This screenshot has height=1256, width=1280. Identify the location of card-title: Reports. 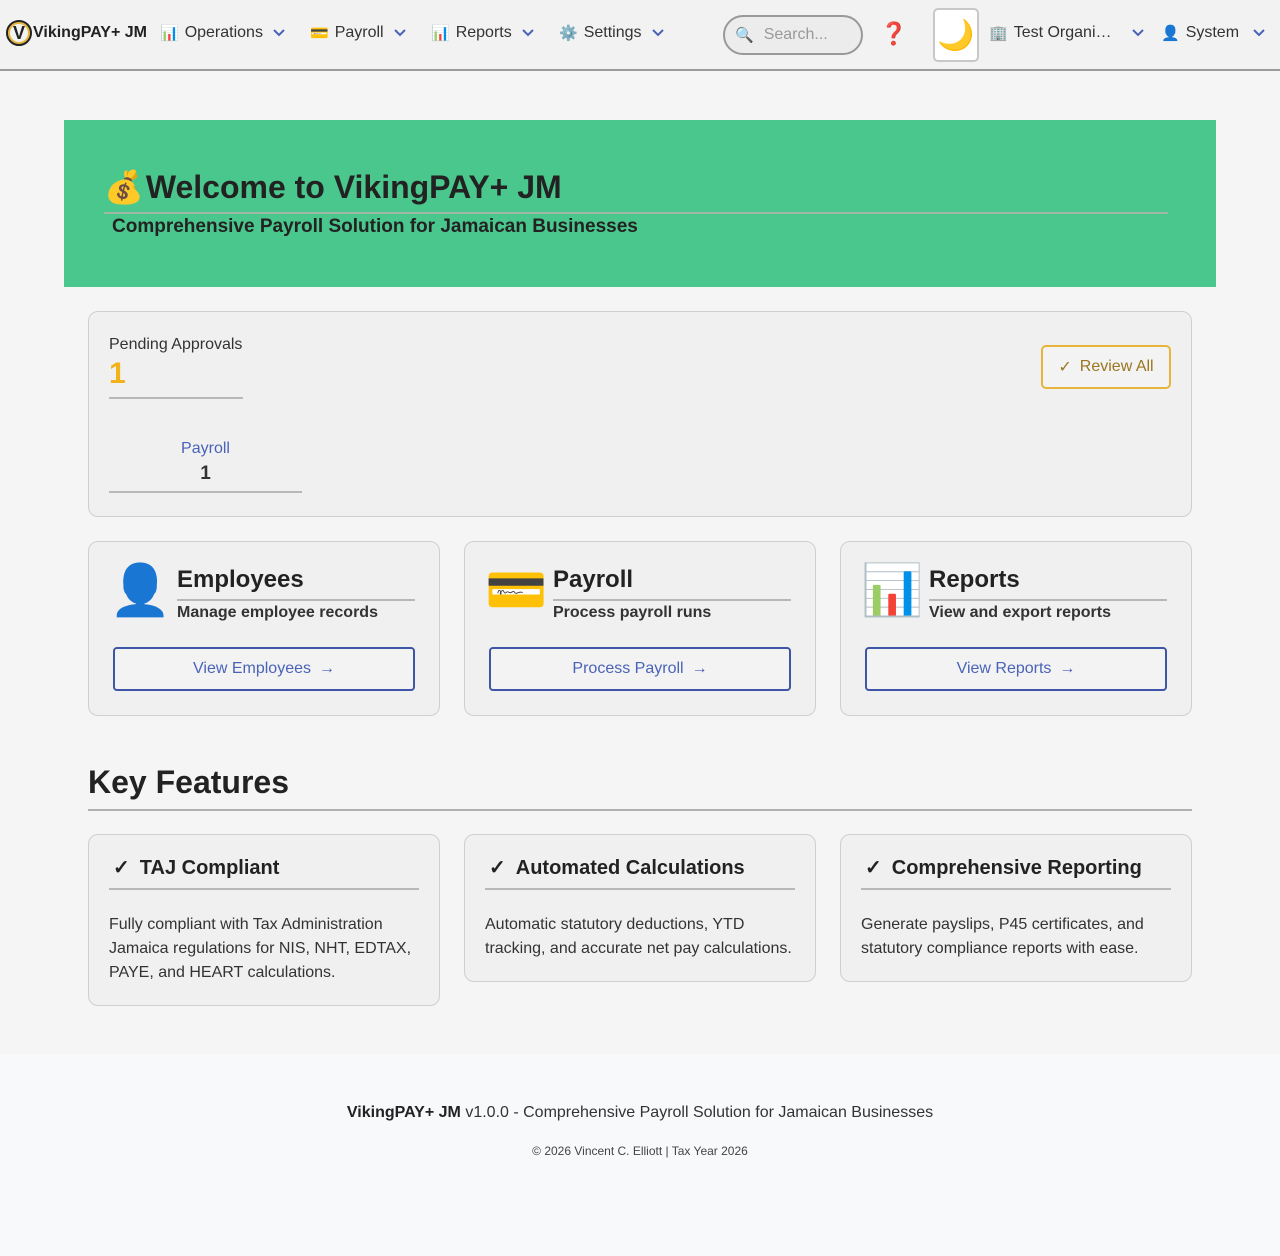
(1048, 583).